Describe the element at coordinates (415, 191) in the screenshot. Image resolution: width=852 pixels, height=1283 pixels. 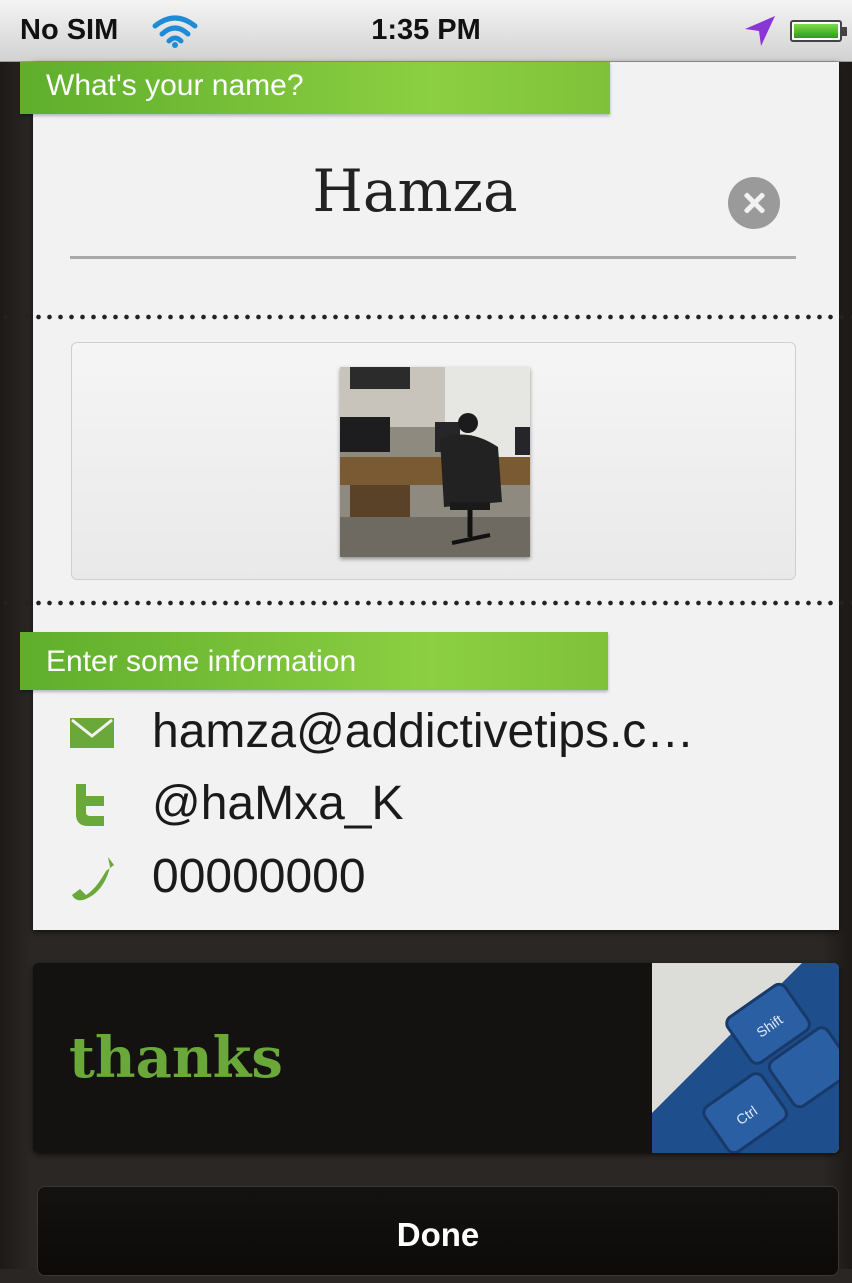
I see `name-input: Hamza` at that location.